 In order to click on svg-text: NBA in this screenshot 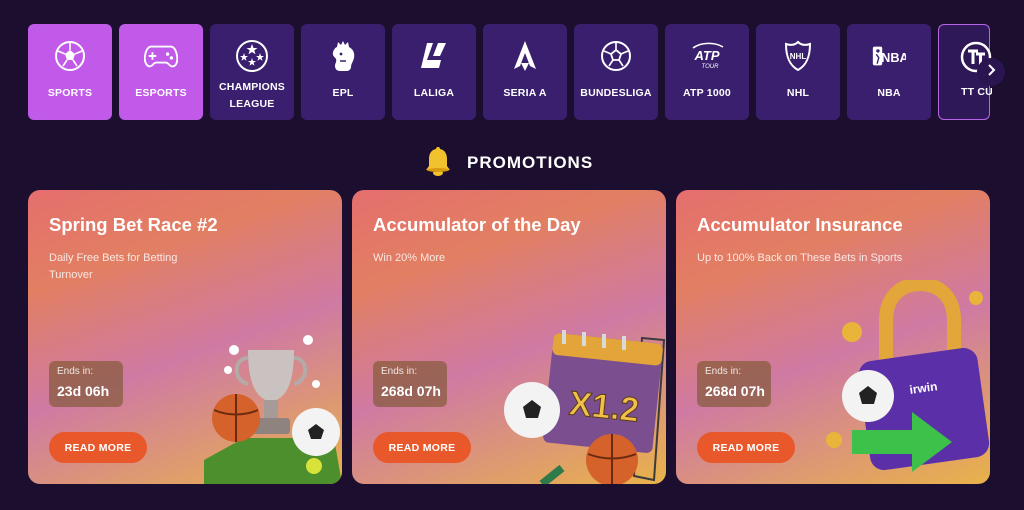, I will do `click(893, 57)`.